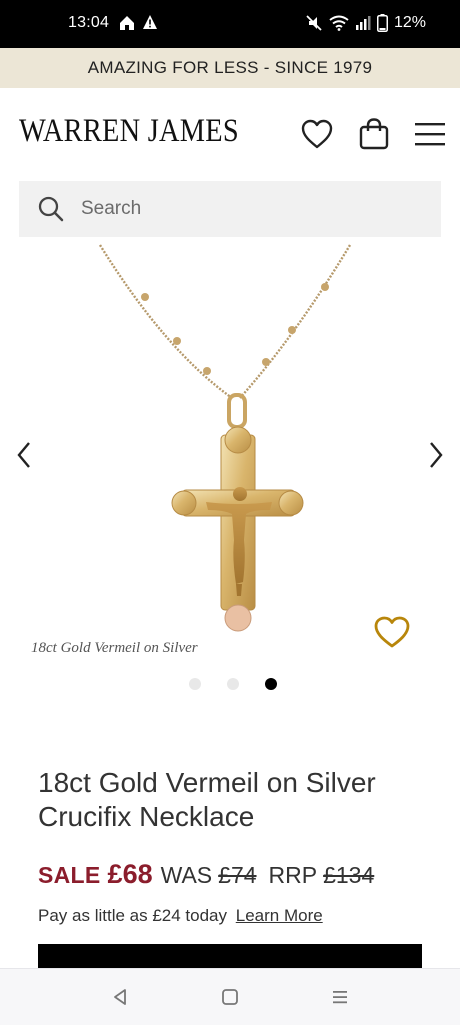 The image size is (460, 1025). I want to click on menu-button, so click(430, 134).